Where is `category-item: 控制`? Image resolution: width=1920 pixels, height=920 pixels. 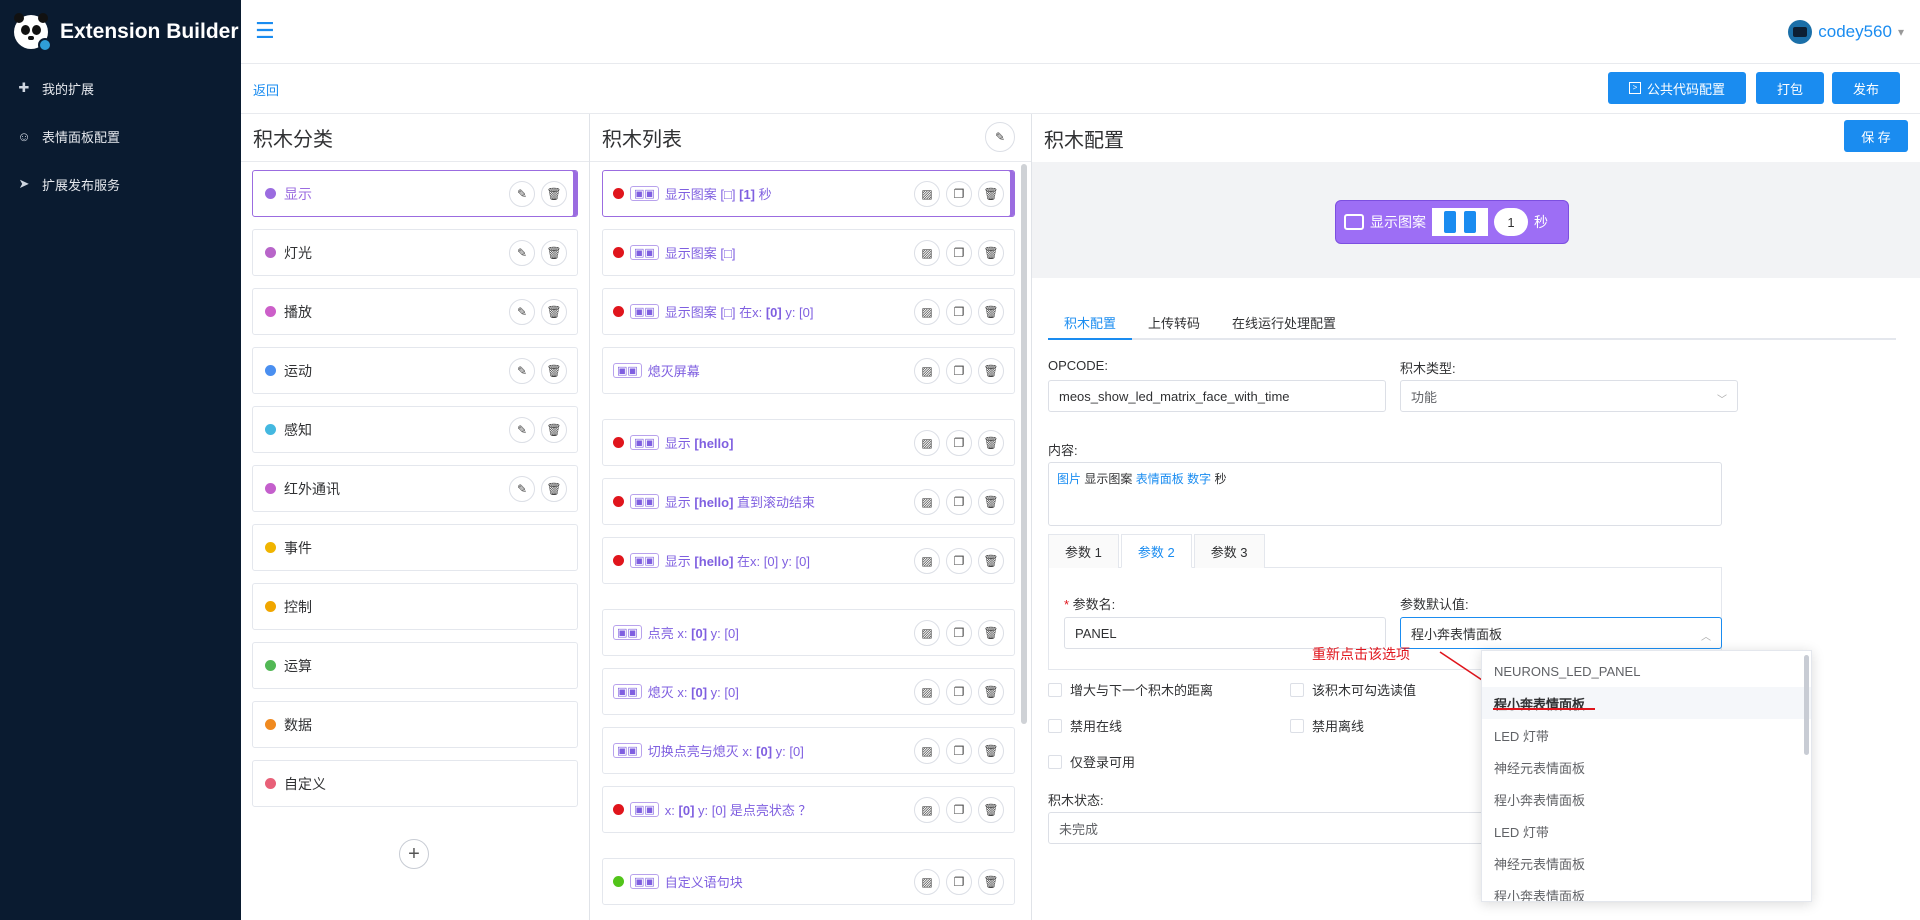 category-item: 控制 is located at coordinates (415, 606).